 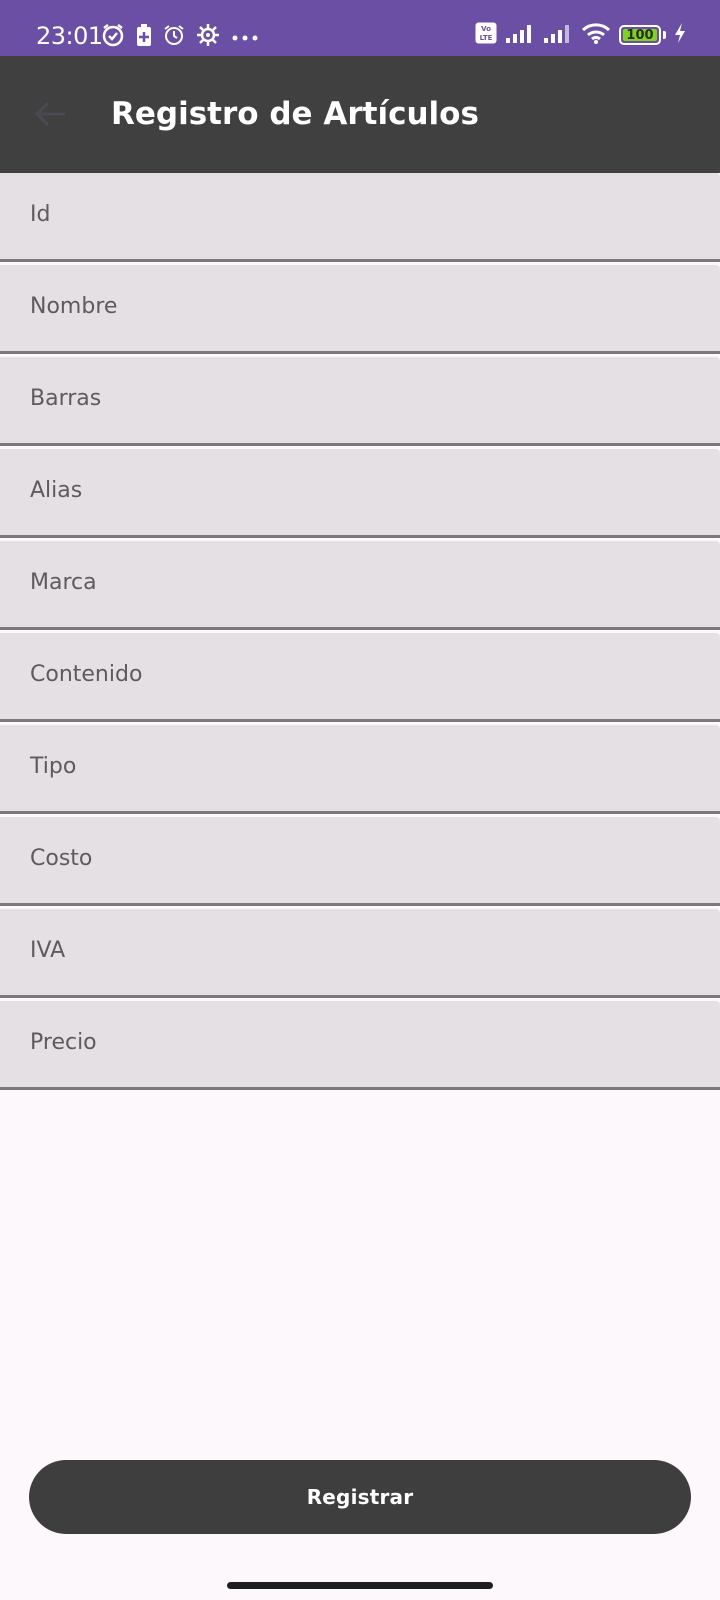 I want to click on costo-field: Costo, so click(x=360, y=861).